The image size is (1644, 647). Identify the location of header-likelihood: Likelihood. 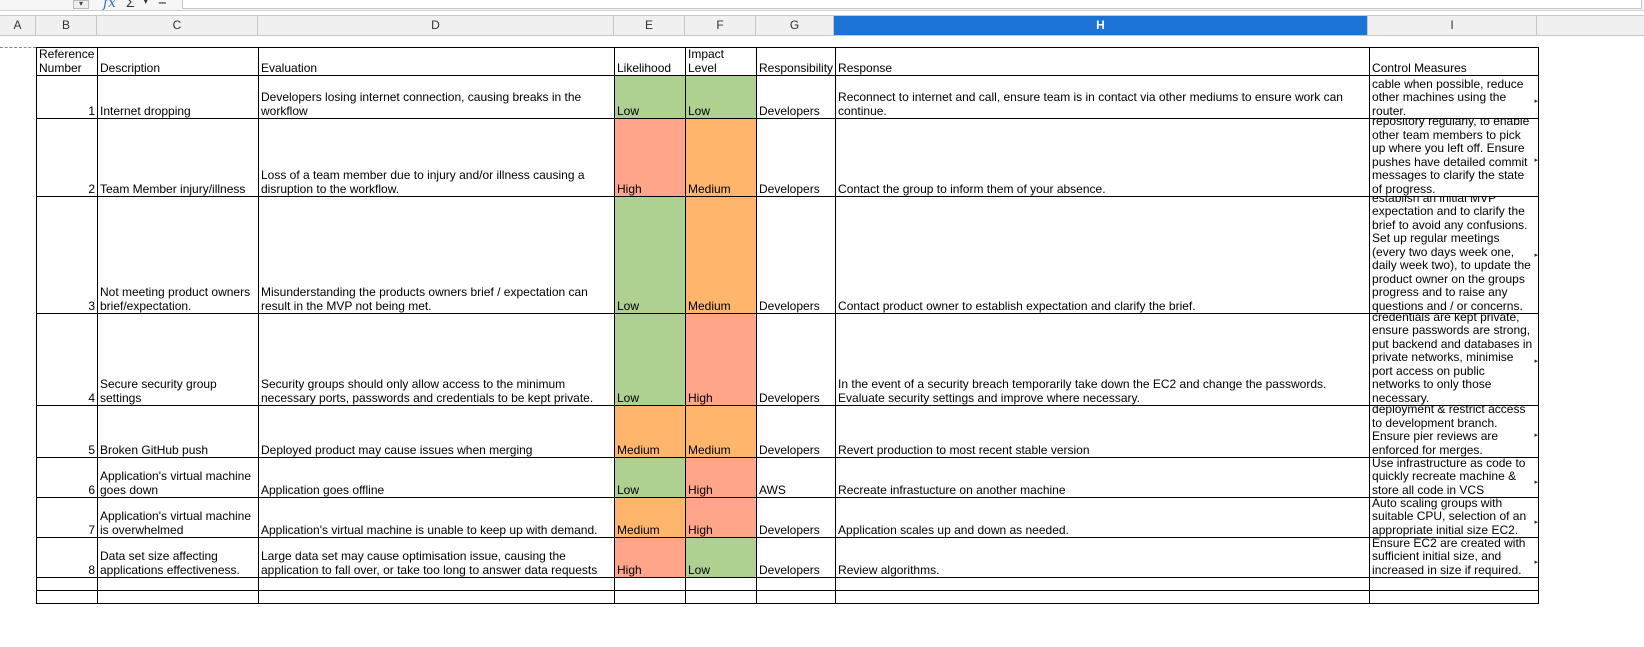
(650, 61).